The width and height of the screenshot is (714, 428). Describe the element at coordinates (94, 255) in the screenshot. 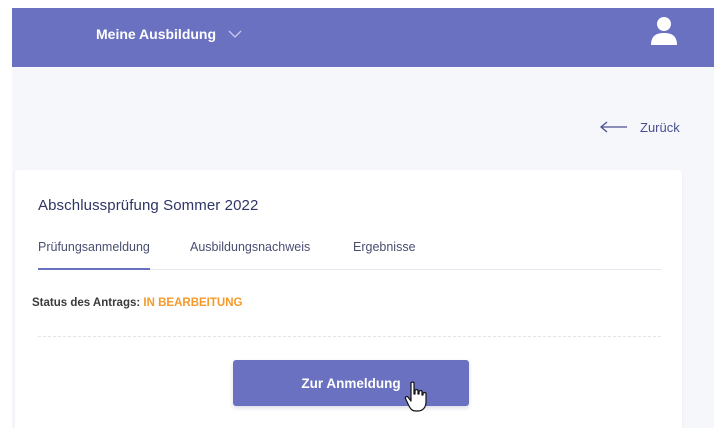

I see `tab-pruefungsanmeldung: Prüfungsanmeldung` at that location.